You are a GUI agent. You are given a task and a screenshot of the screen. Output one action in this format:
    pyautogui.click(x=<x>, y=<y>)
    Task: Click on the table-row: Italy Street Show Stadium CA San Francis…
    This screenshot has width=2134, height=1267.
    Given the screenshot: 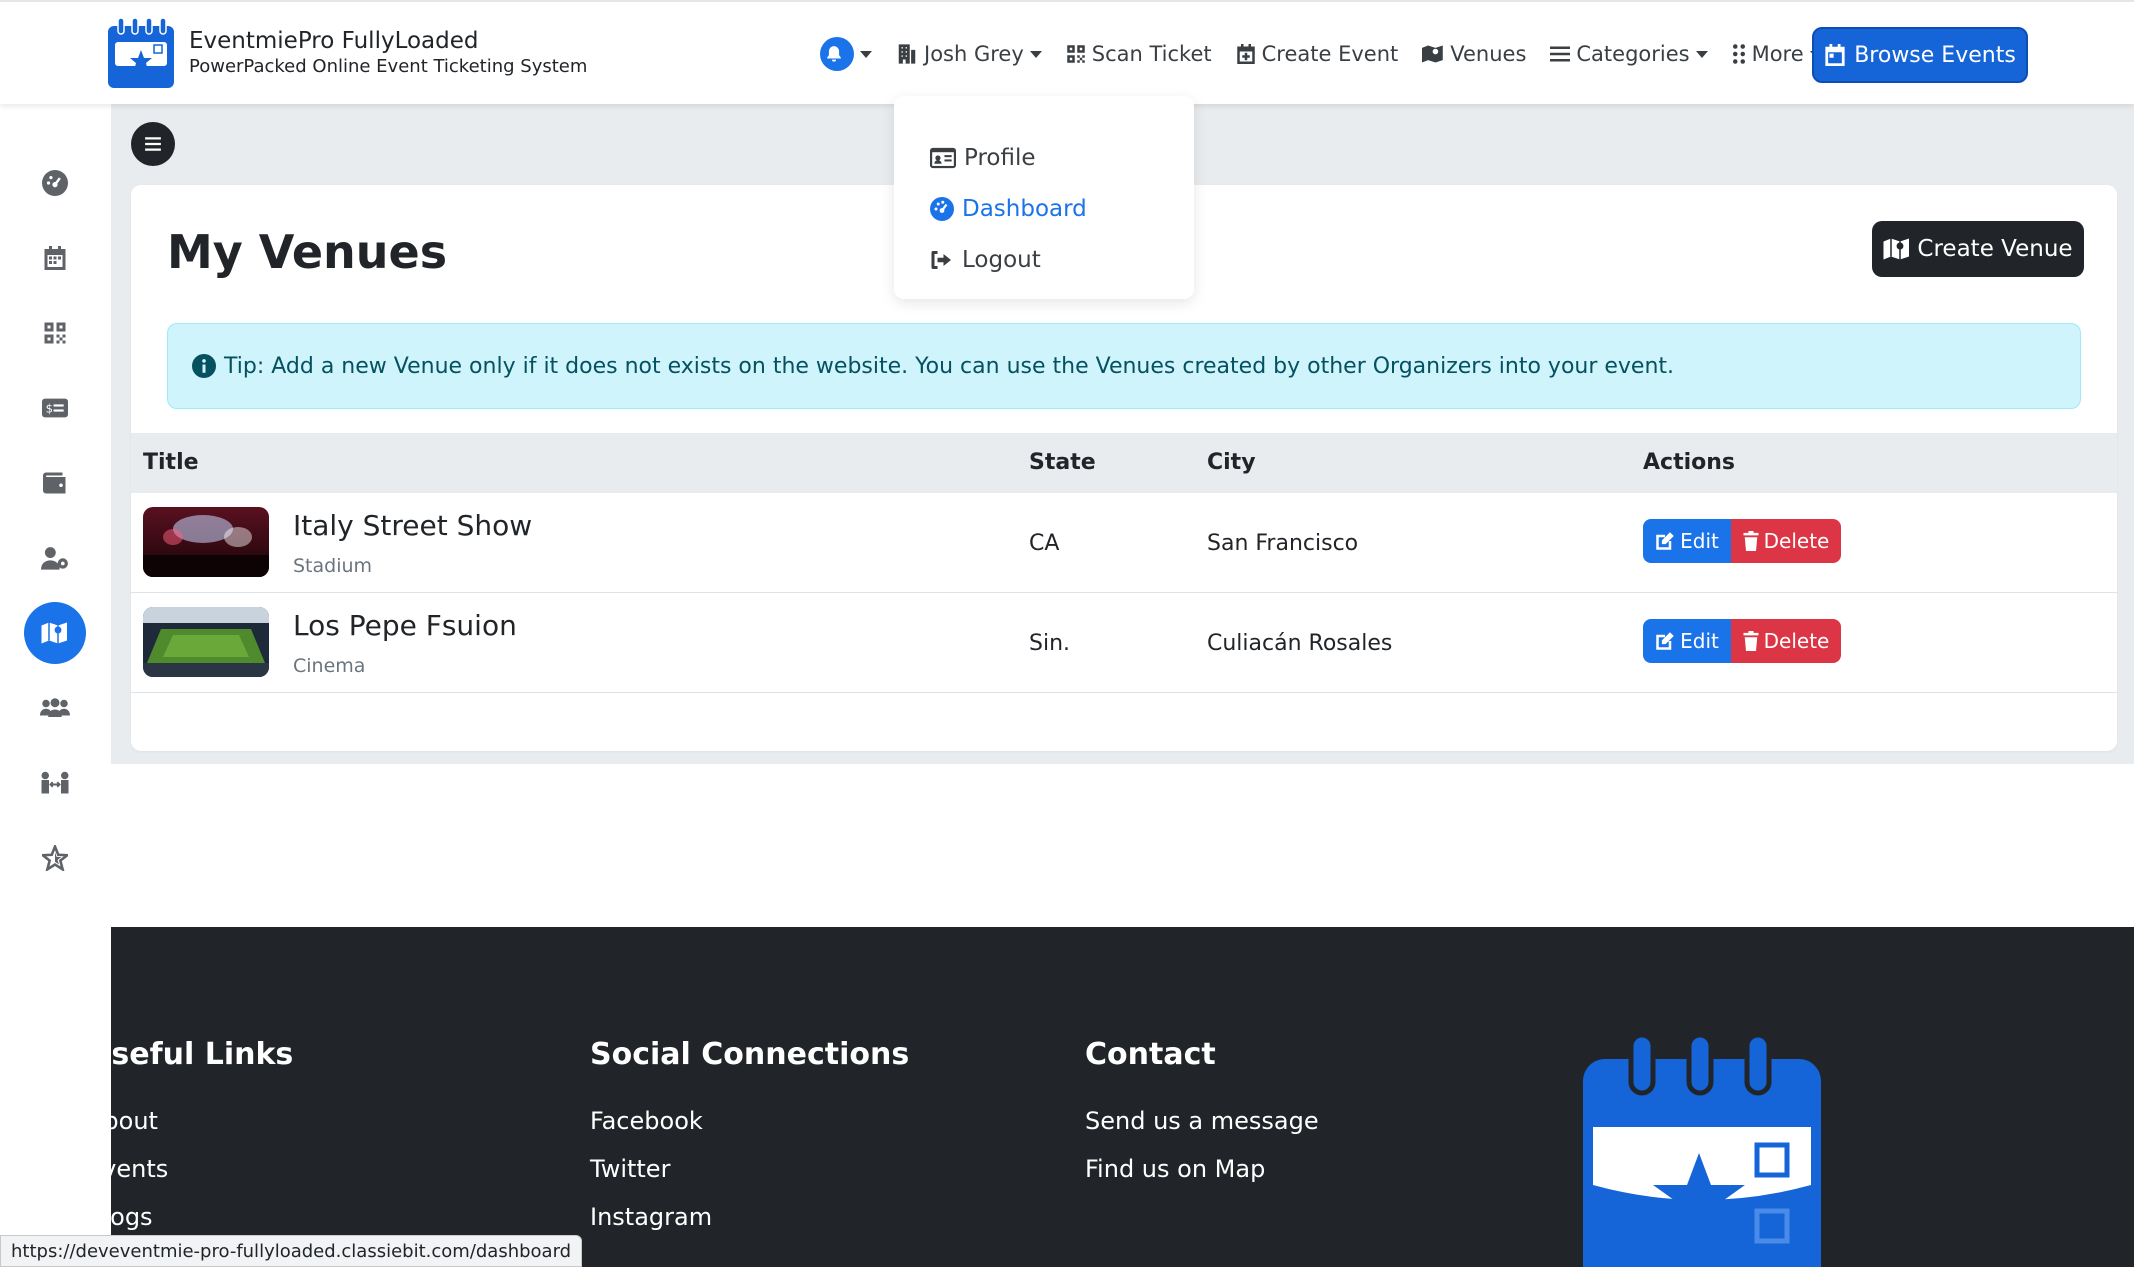 What is the action you would take?
    pyautogui.click(x=1124, y=543)
    